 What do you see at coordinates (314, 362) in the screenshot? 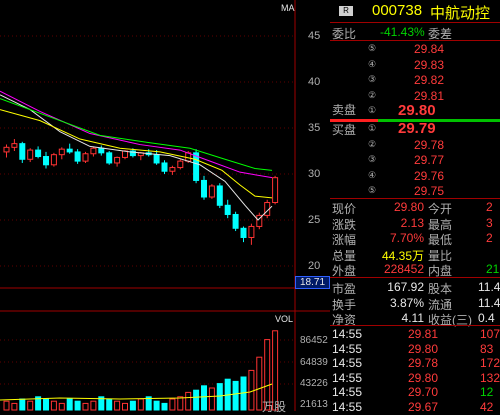
I see `vol-tick: 64839` at bounding box center [314, 362].